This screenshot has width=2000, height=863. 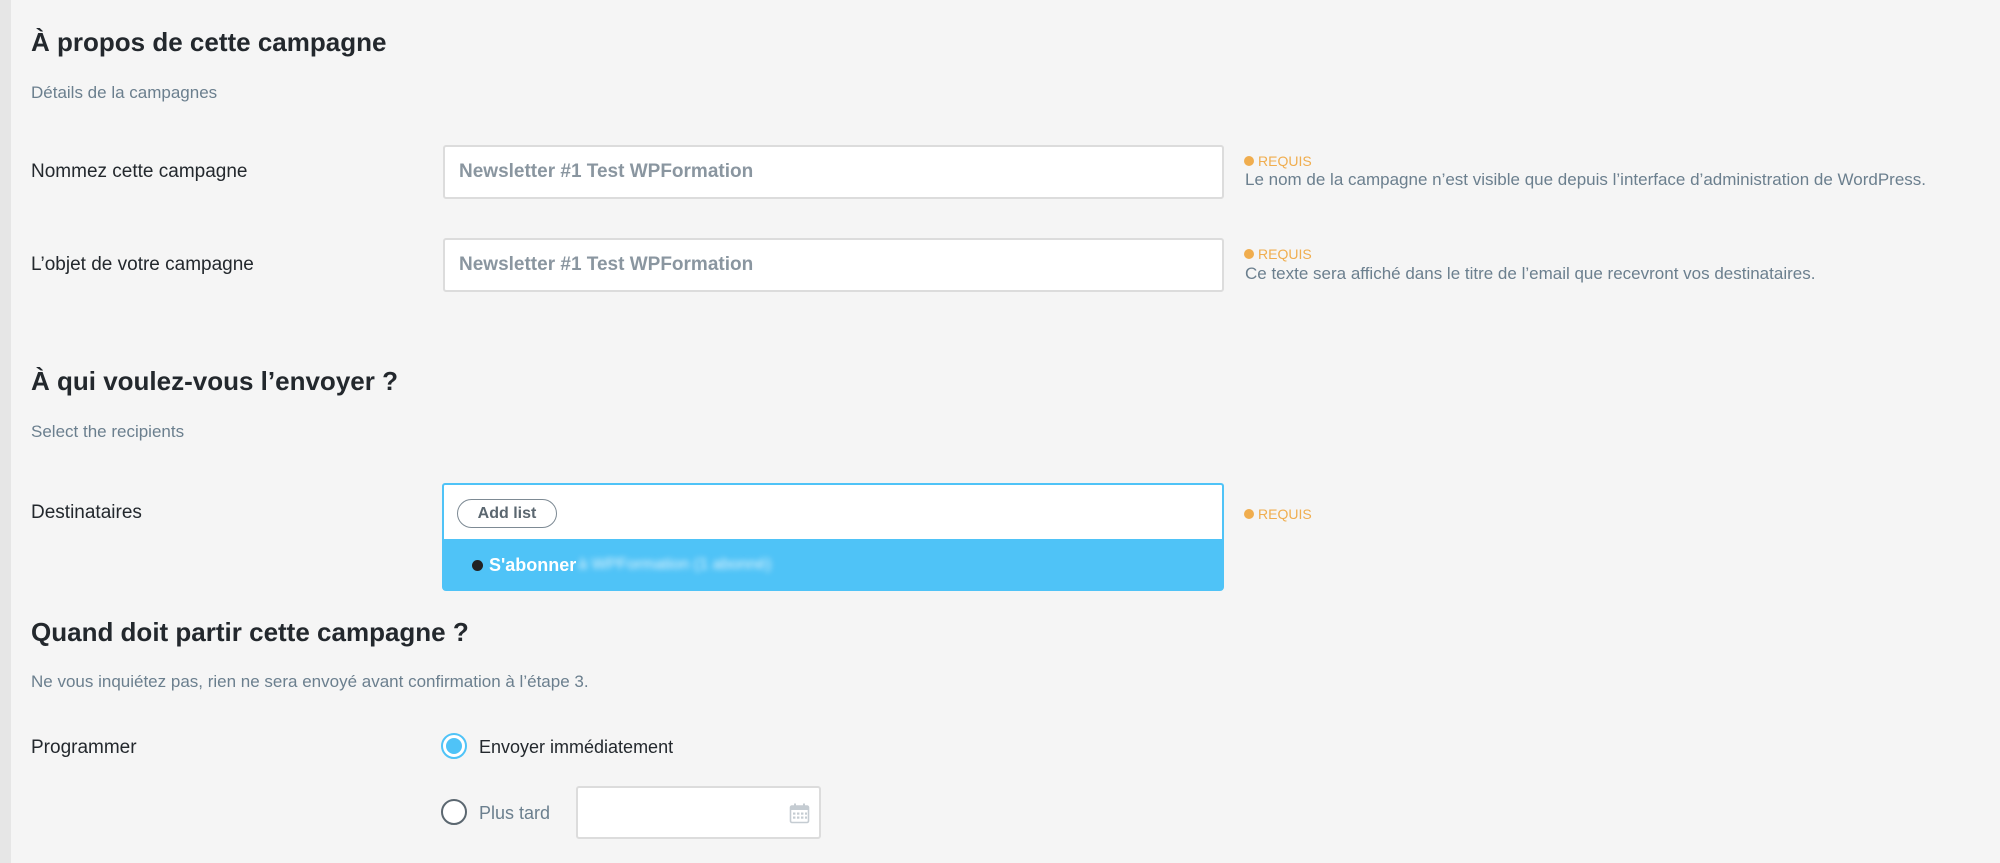 I want to click on campaign-subject-input: Newsletter #1 Test WPFormation, so click(x=833, y=265).